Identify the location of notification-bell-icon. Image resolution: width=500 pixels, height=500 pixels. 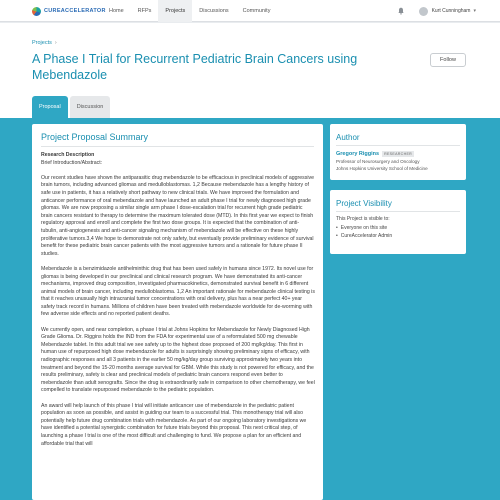
(401, 11).